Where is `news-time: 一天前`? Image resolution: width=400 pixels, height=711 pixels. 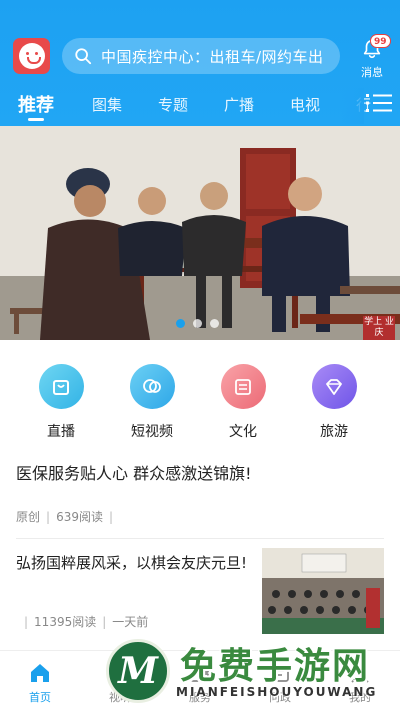 news-time: 一天前 is located at coordinates (130, 622).